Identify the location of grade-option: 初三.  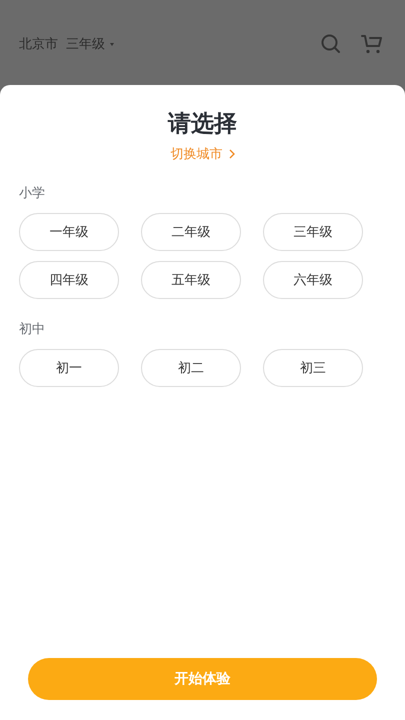
(313, 368).